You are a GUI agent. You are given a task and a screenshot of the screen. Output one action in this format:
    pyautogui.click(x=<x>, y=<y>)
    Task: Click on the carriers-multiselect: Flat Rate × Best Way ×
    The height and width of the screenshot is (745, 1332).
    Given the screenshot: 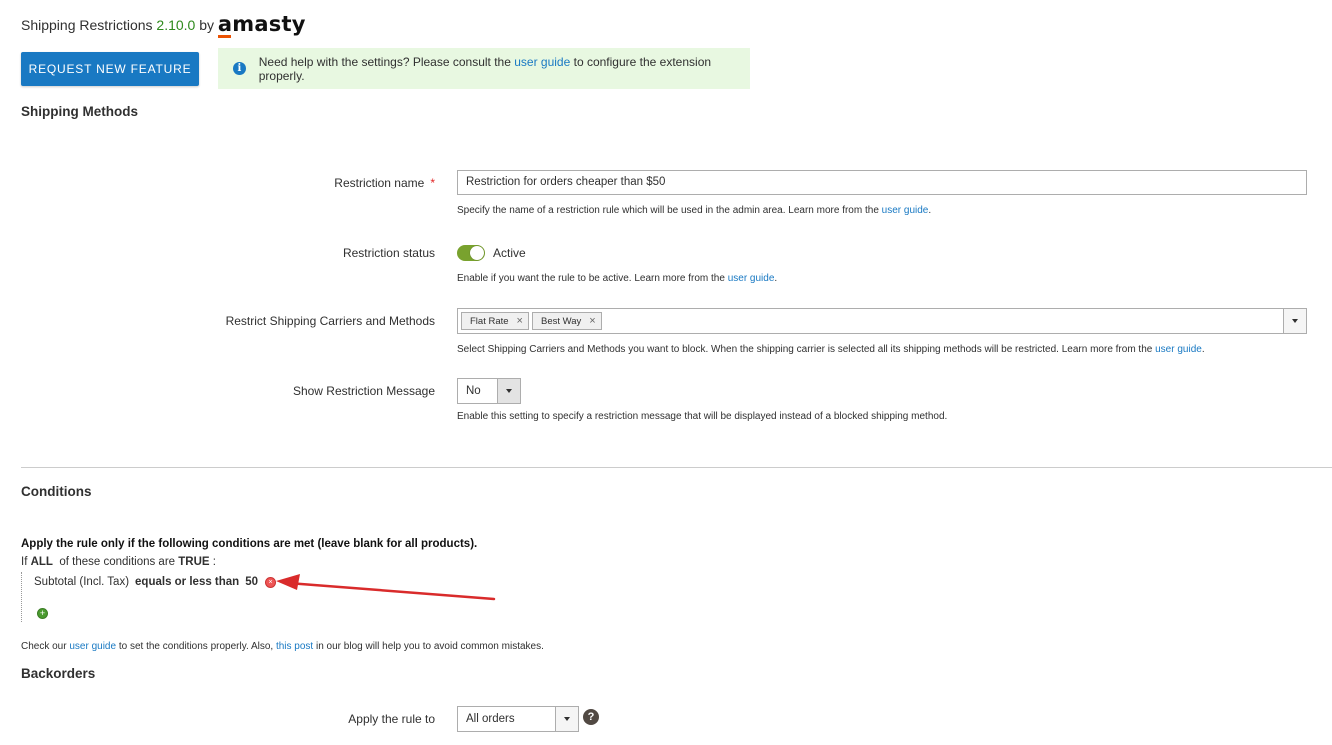 What is the action you would take?
    pyautogui.click(x=882, y=321)
    